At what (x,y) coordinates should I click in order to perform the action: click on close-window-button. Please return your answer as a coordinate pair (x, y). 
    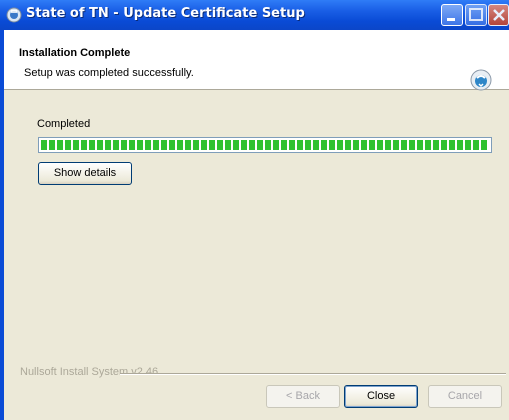
    Looking at the image, I should click on (498, 15).